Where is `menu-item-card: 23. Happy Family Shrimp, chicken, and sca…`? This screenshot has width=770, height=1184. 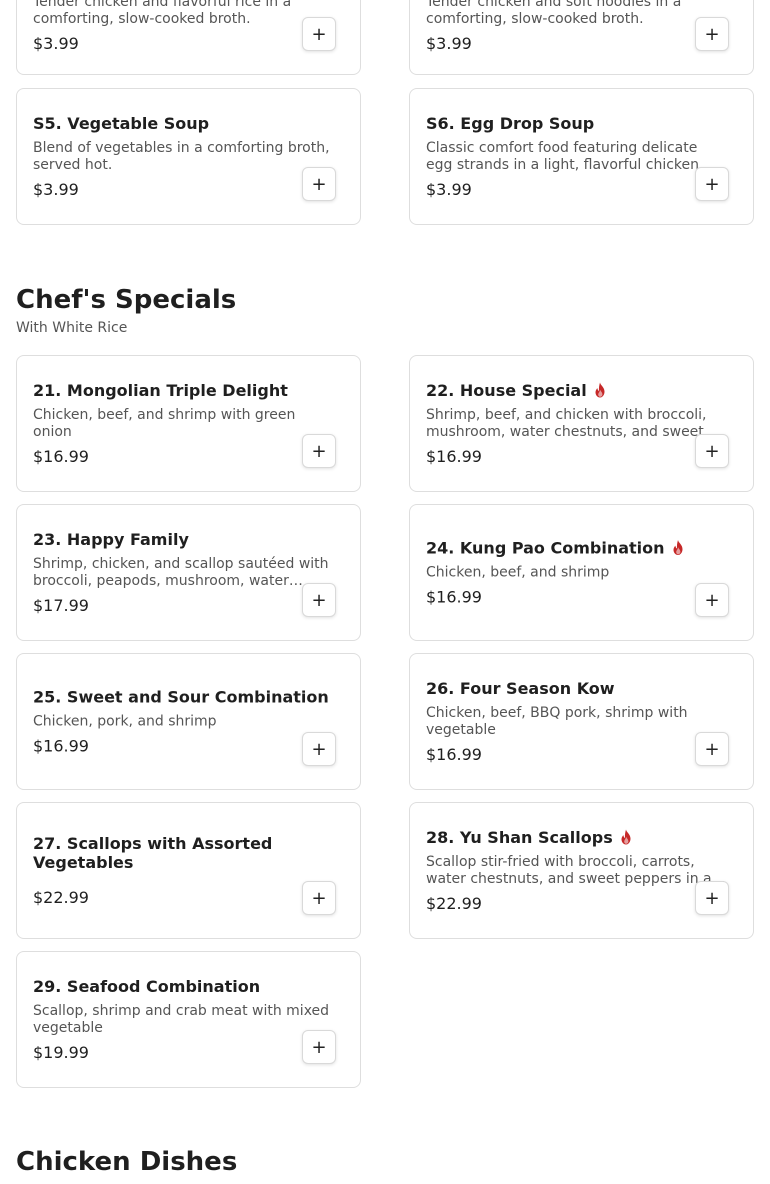
menu-item-card: 23. Happy Family Shrimp, chicken, and sca… is located at coordinates (188, 572).